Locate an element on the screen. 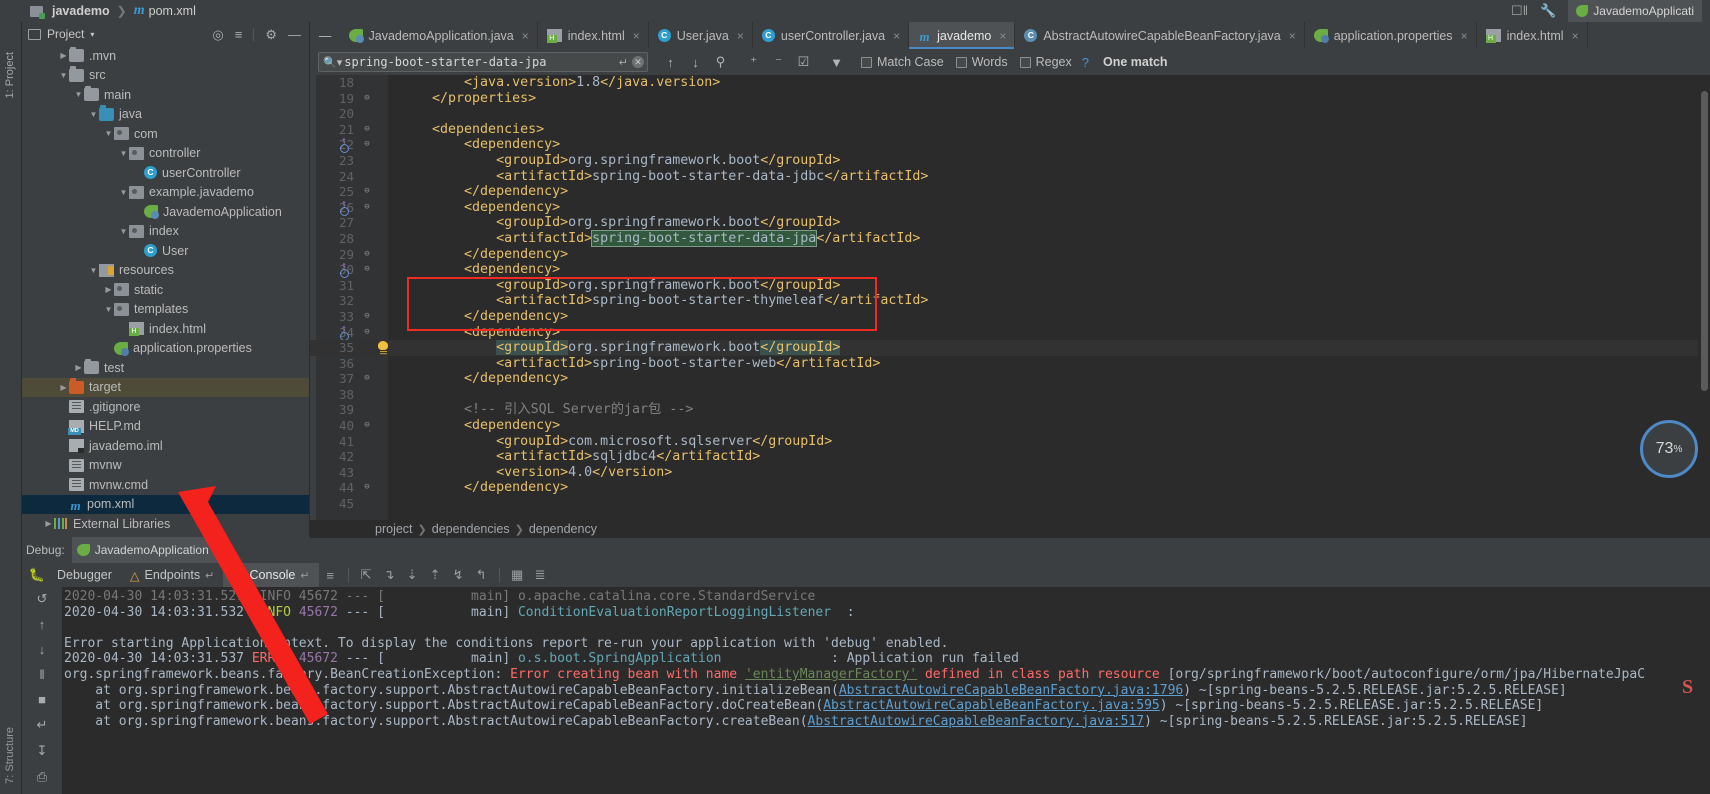  tree-item-help-md: HELP.md is located at coordinates (165, 427).